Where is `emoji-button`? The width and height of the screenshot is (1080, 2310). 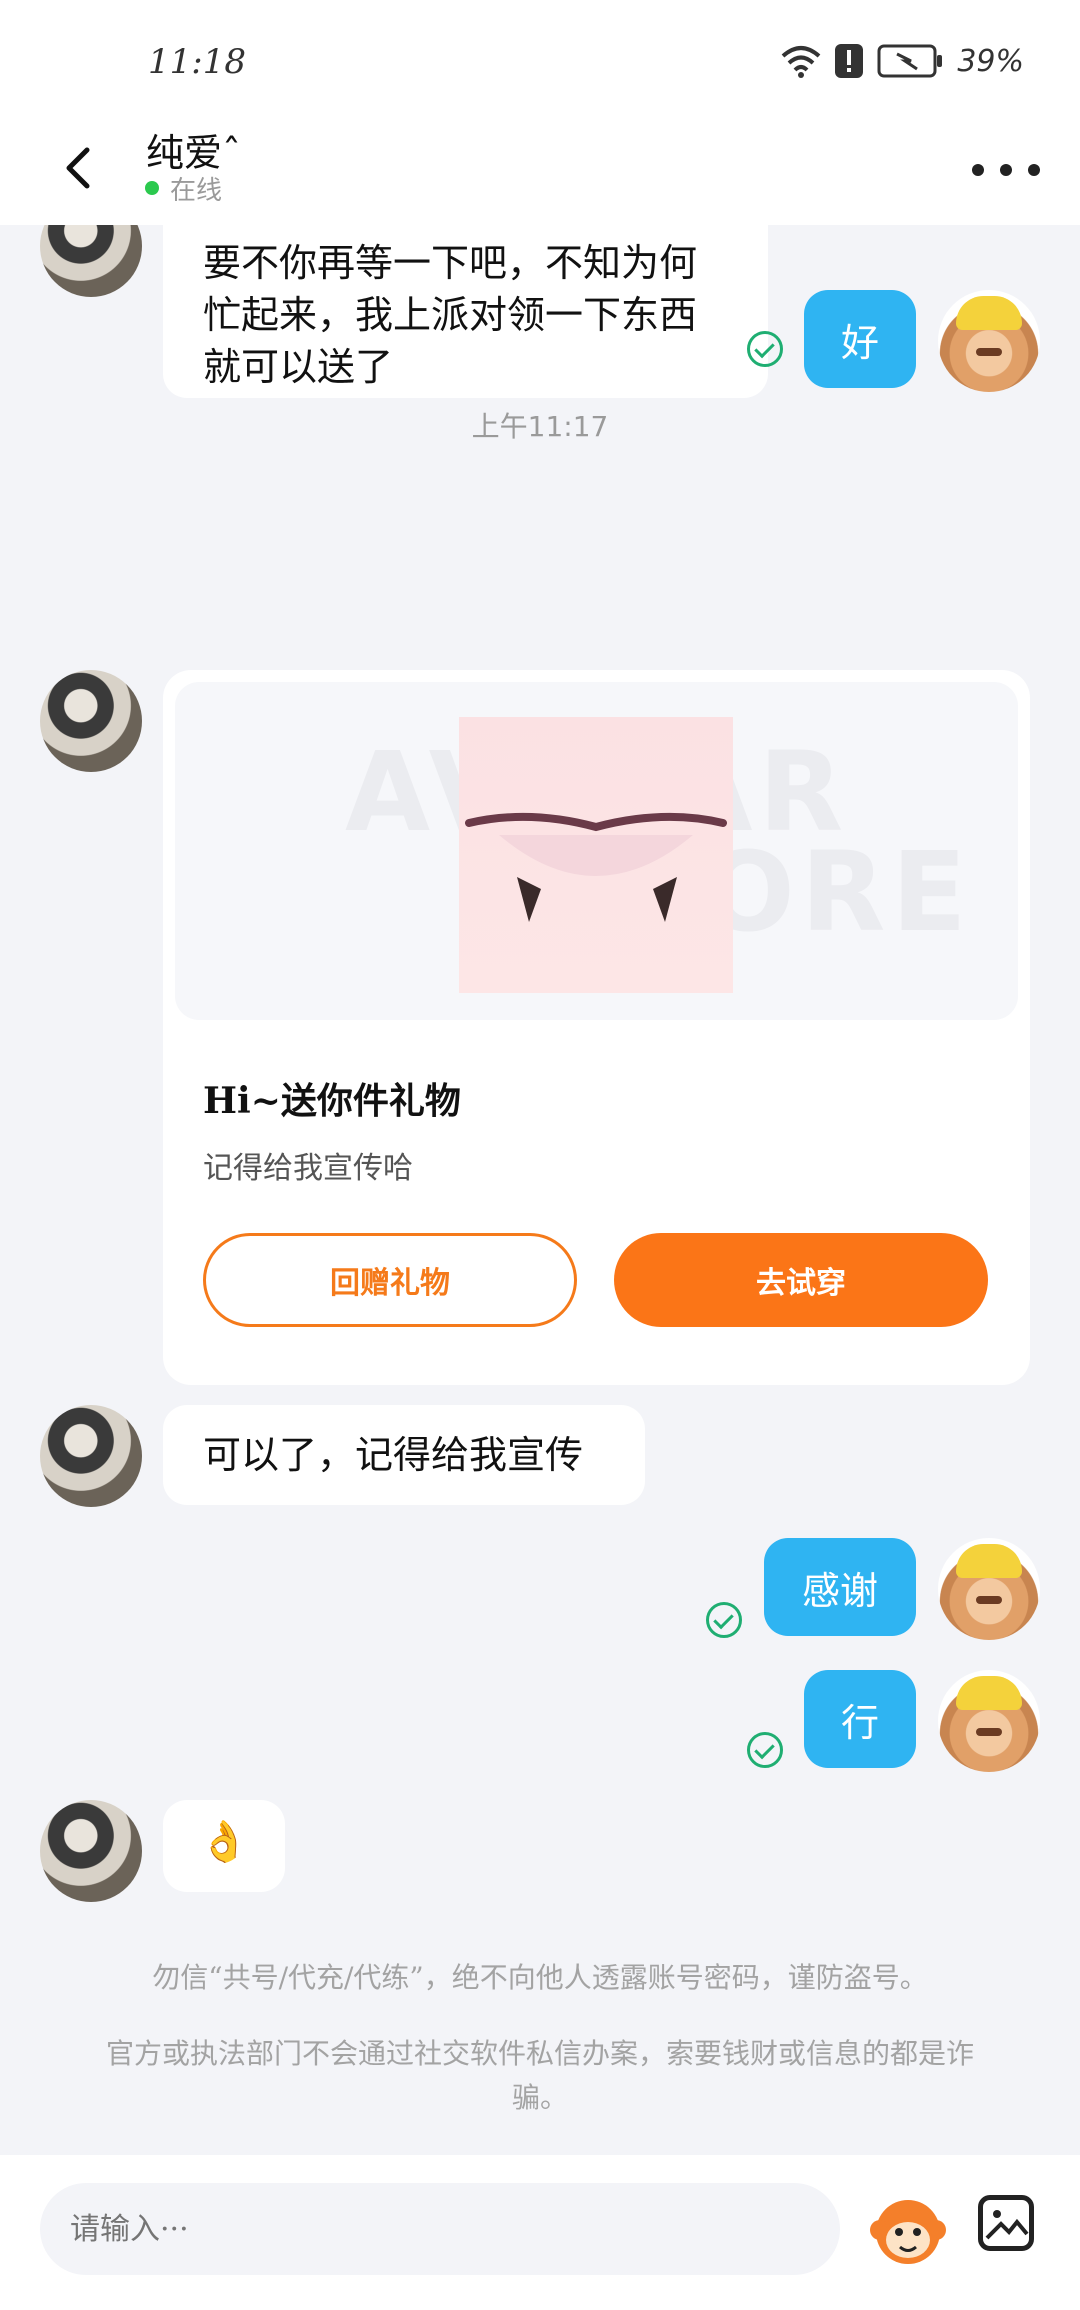
emoji-button is located at coordinates (908, 2230).